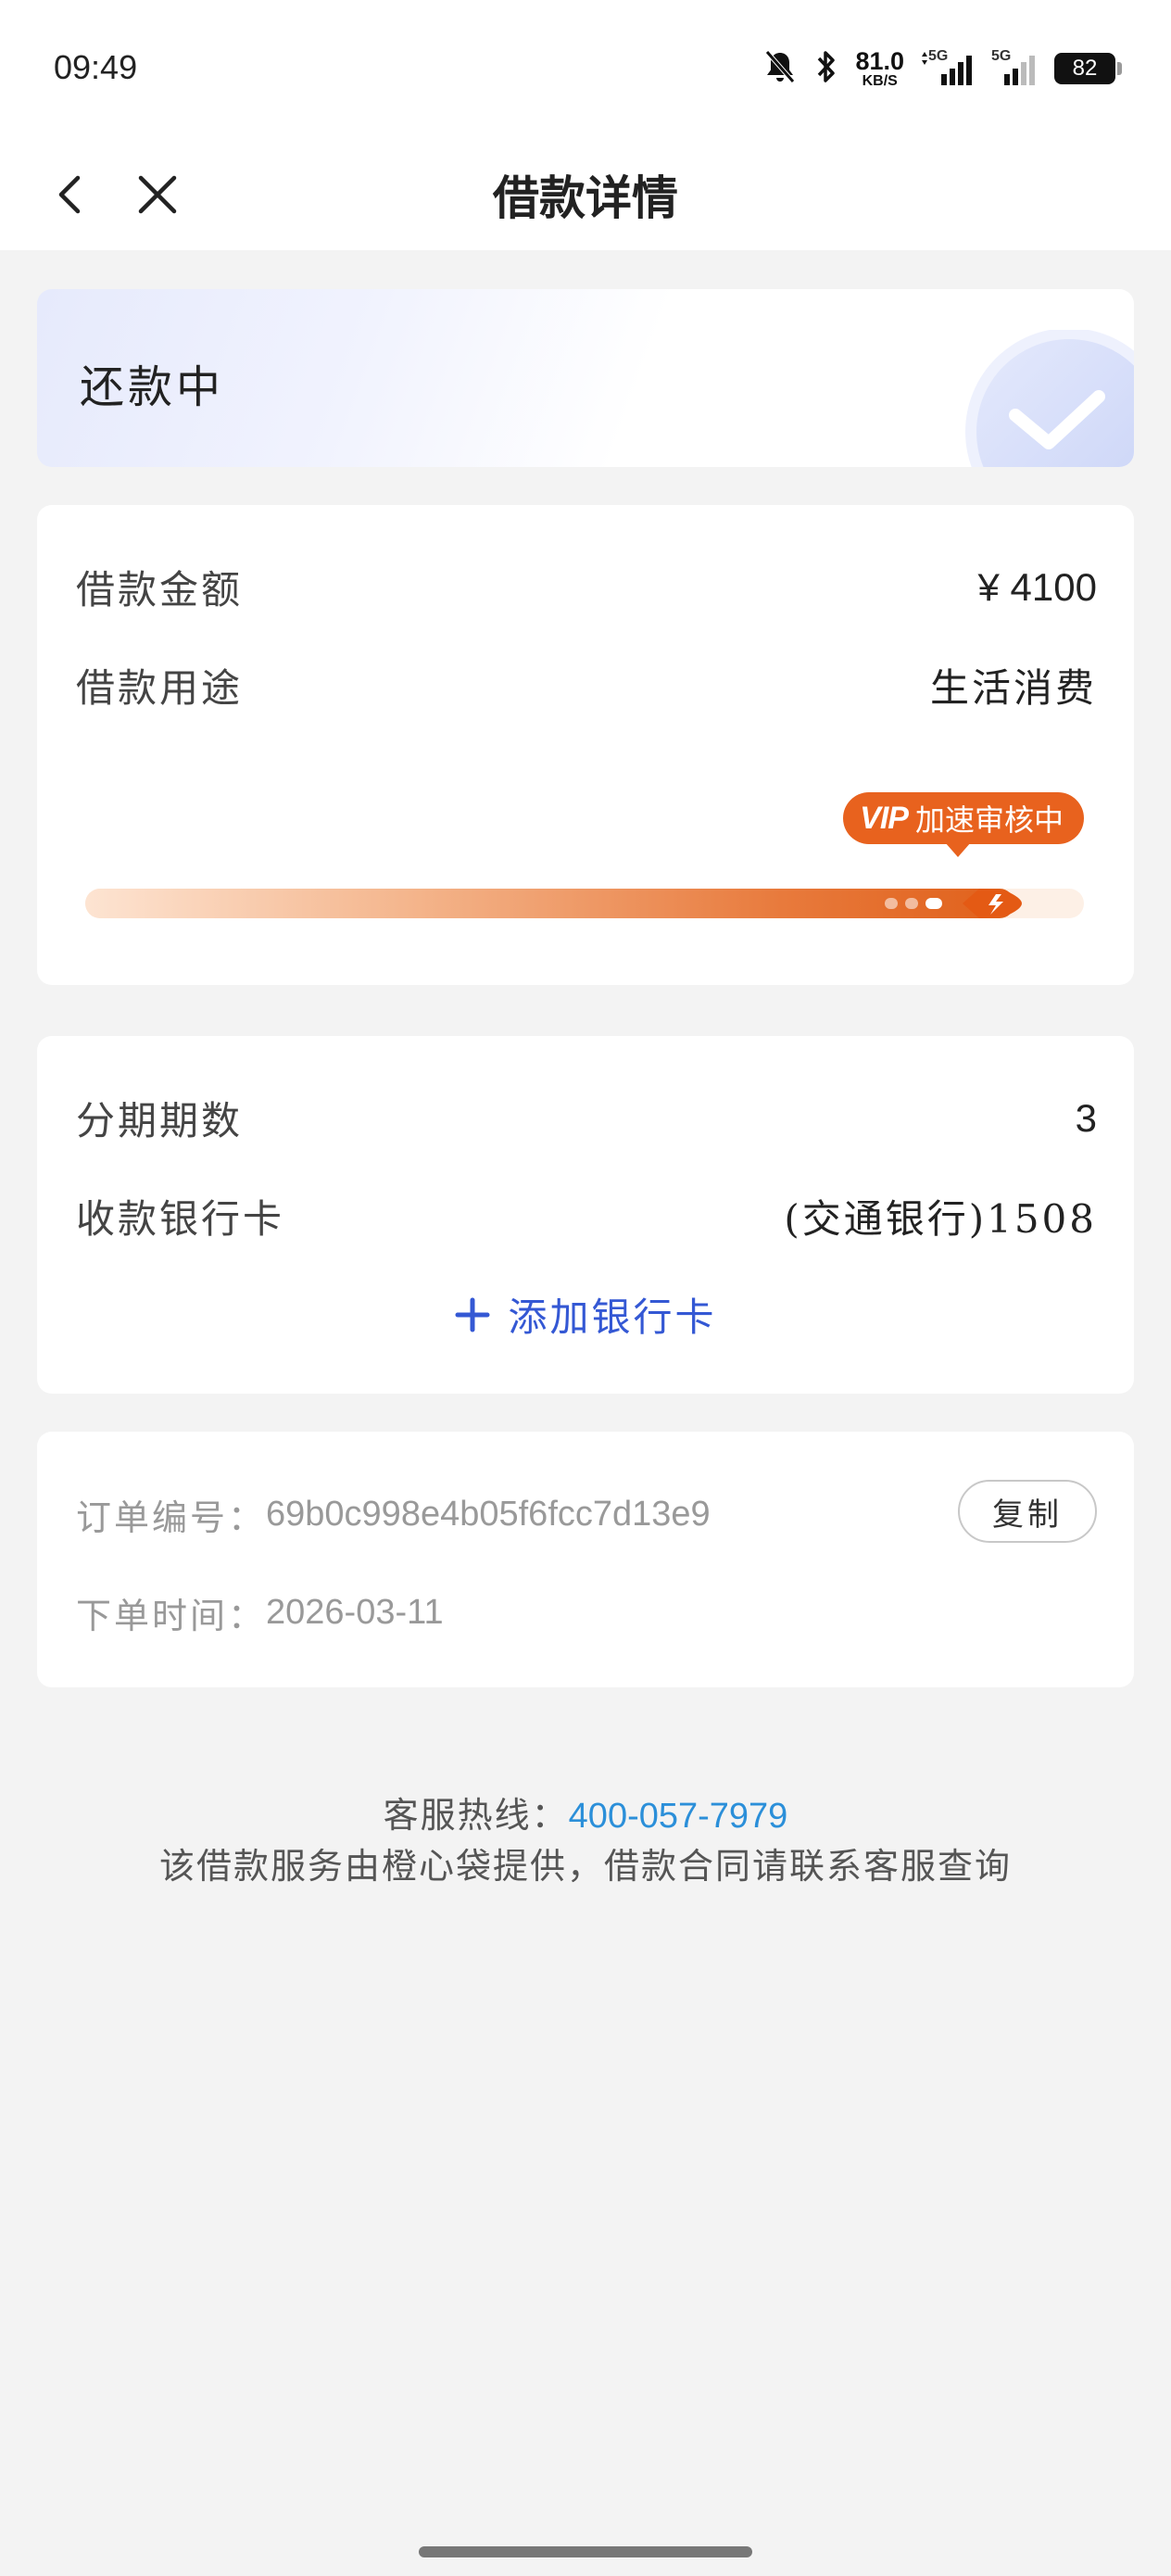 The image size is (1171, 2576). What do you see at coordinates (473, 1314) in the screenshot?
I see `plus-icon` at bounding box center [473, 1314].